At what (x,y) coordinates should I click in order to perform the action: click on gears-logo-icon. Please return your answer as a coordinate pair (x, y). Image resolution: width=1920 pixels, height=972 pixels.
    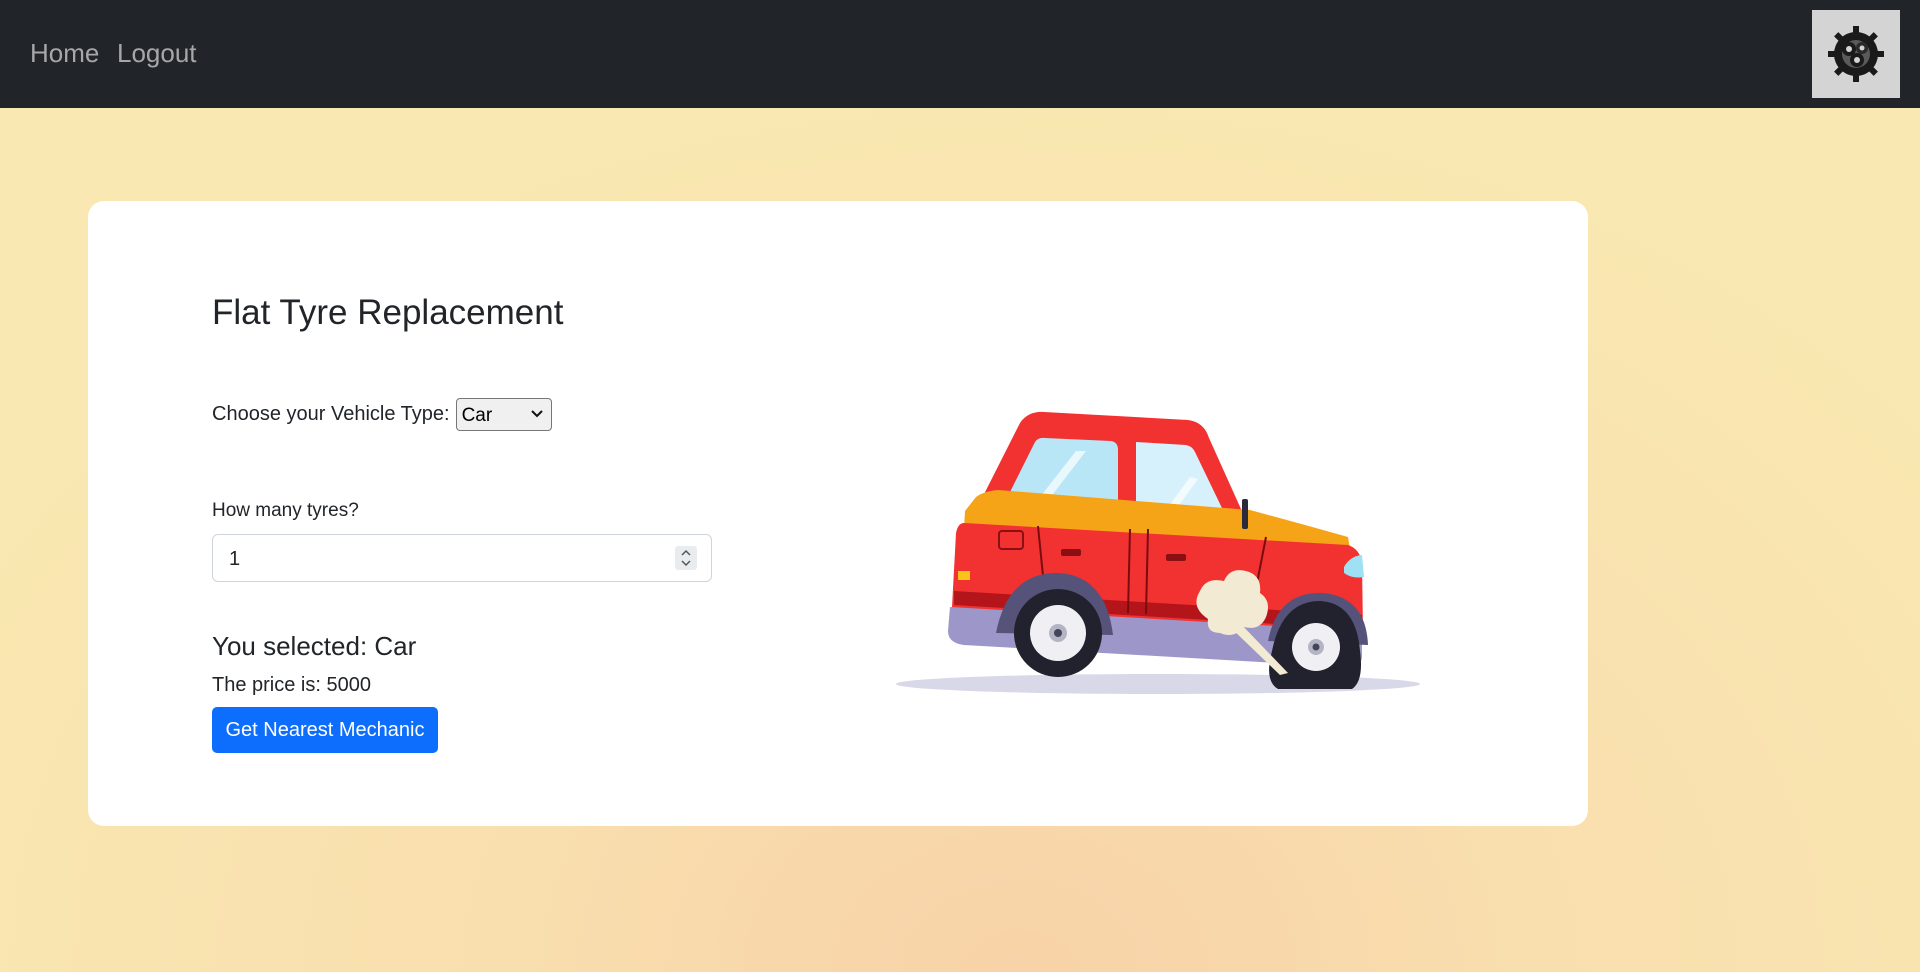
    Looking at the image, I should click on (1856, 54).